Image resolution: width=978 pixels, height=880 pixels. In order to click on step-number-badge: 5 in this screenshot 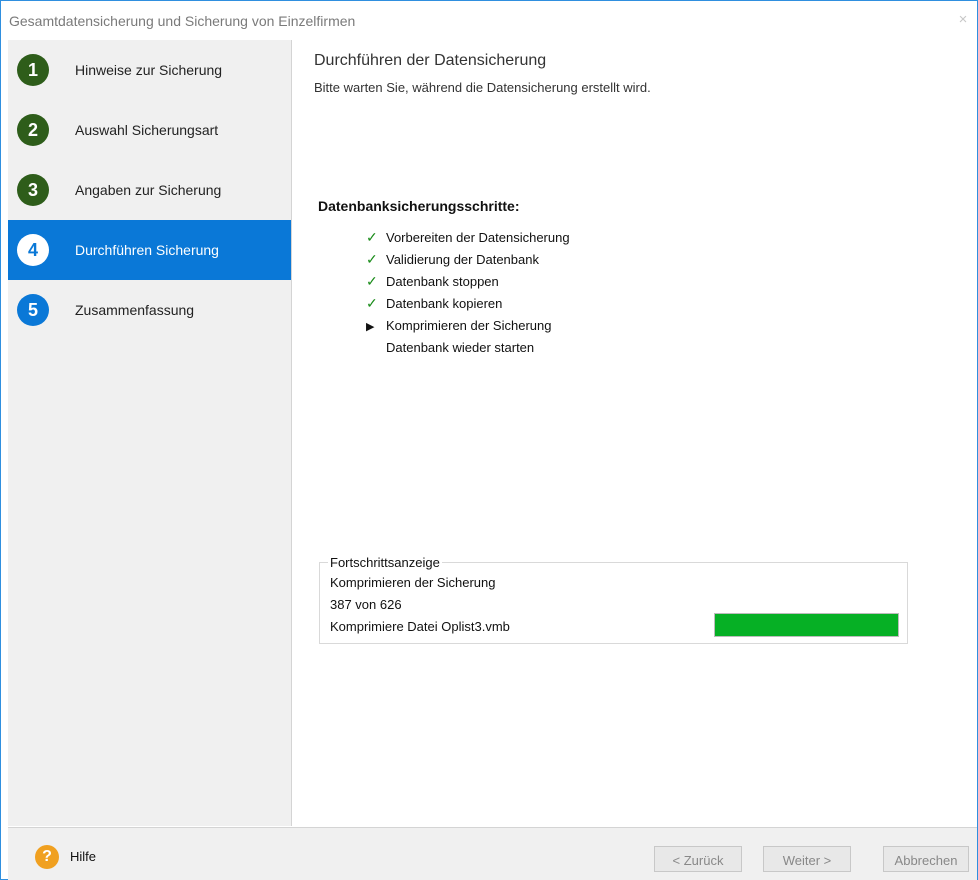, I will do `click(33, 310)`.